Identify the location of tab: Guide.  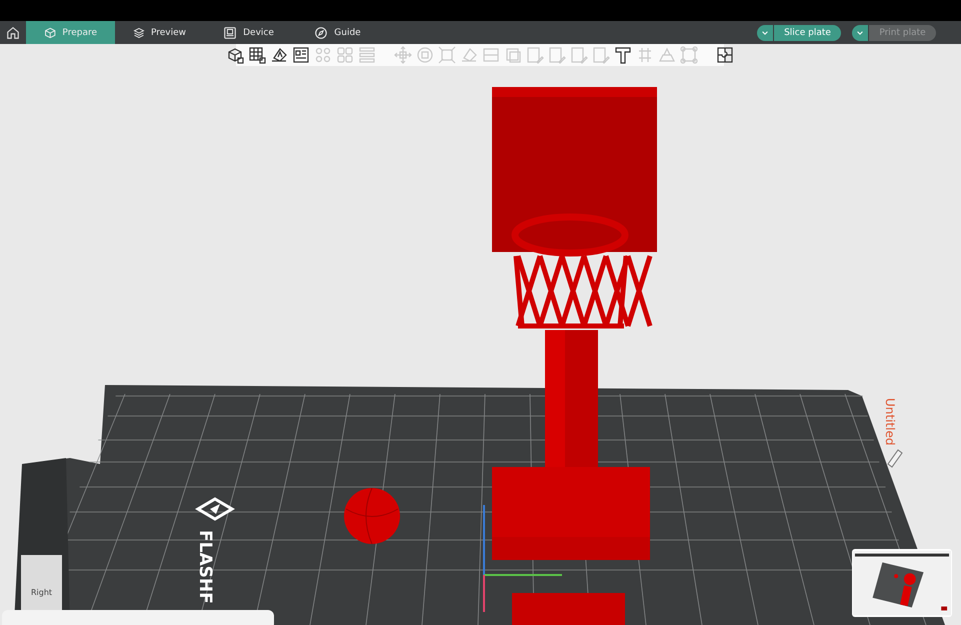
(337, 32).